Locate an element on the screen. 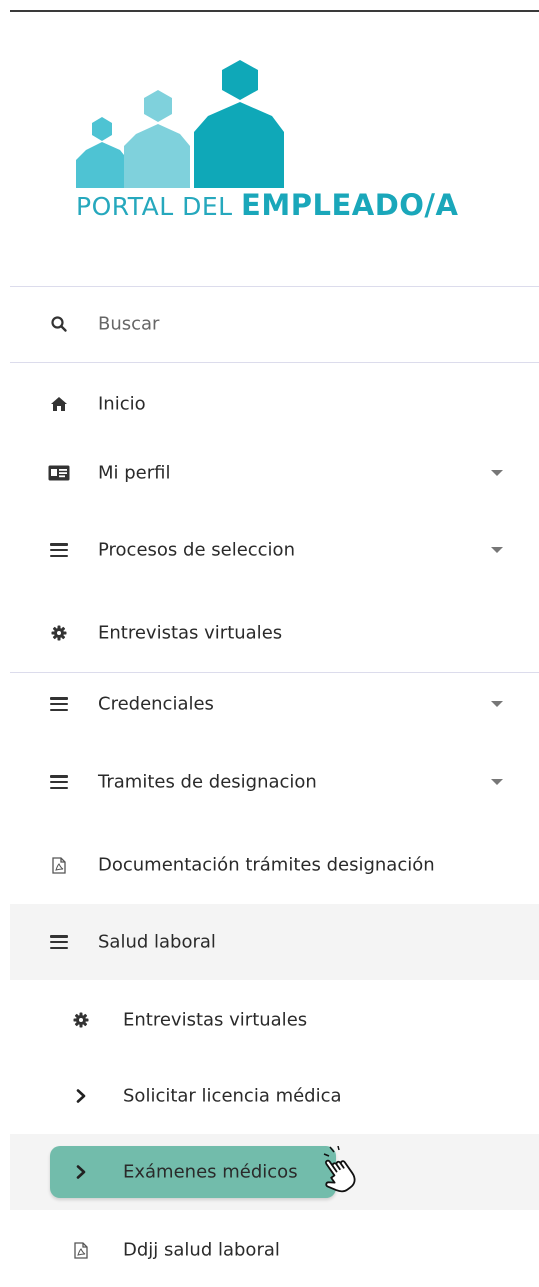 The width and height of the screenshot is (539, 1287). portal-title-light: PORTAL DEL is located at coordinates (159, 206).